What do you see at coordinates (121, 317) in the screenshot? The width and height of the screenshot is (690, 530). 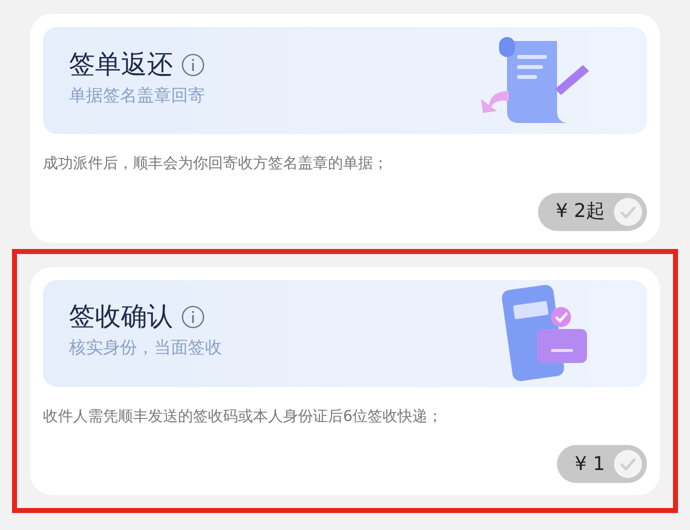 I see `service-title: 签收确认` at bounding box center [121, 317].